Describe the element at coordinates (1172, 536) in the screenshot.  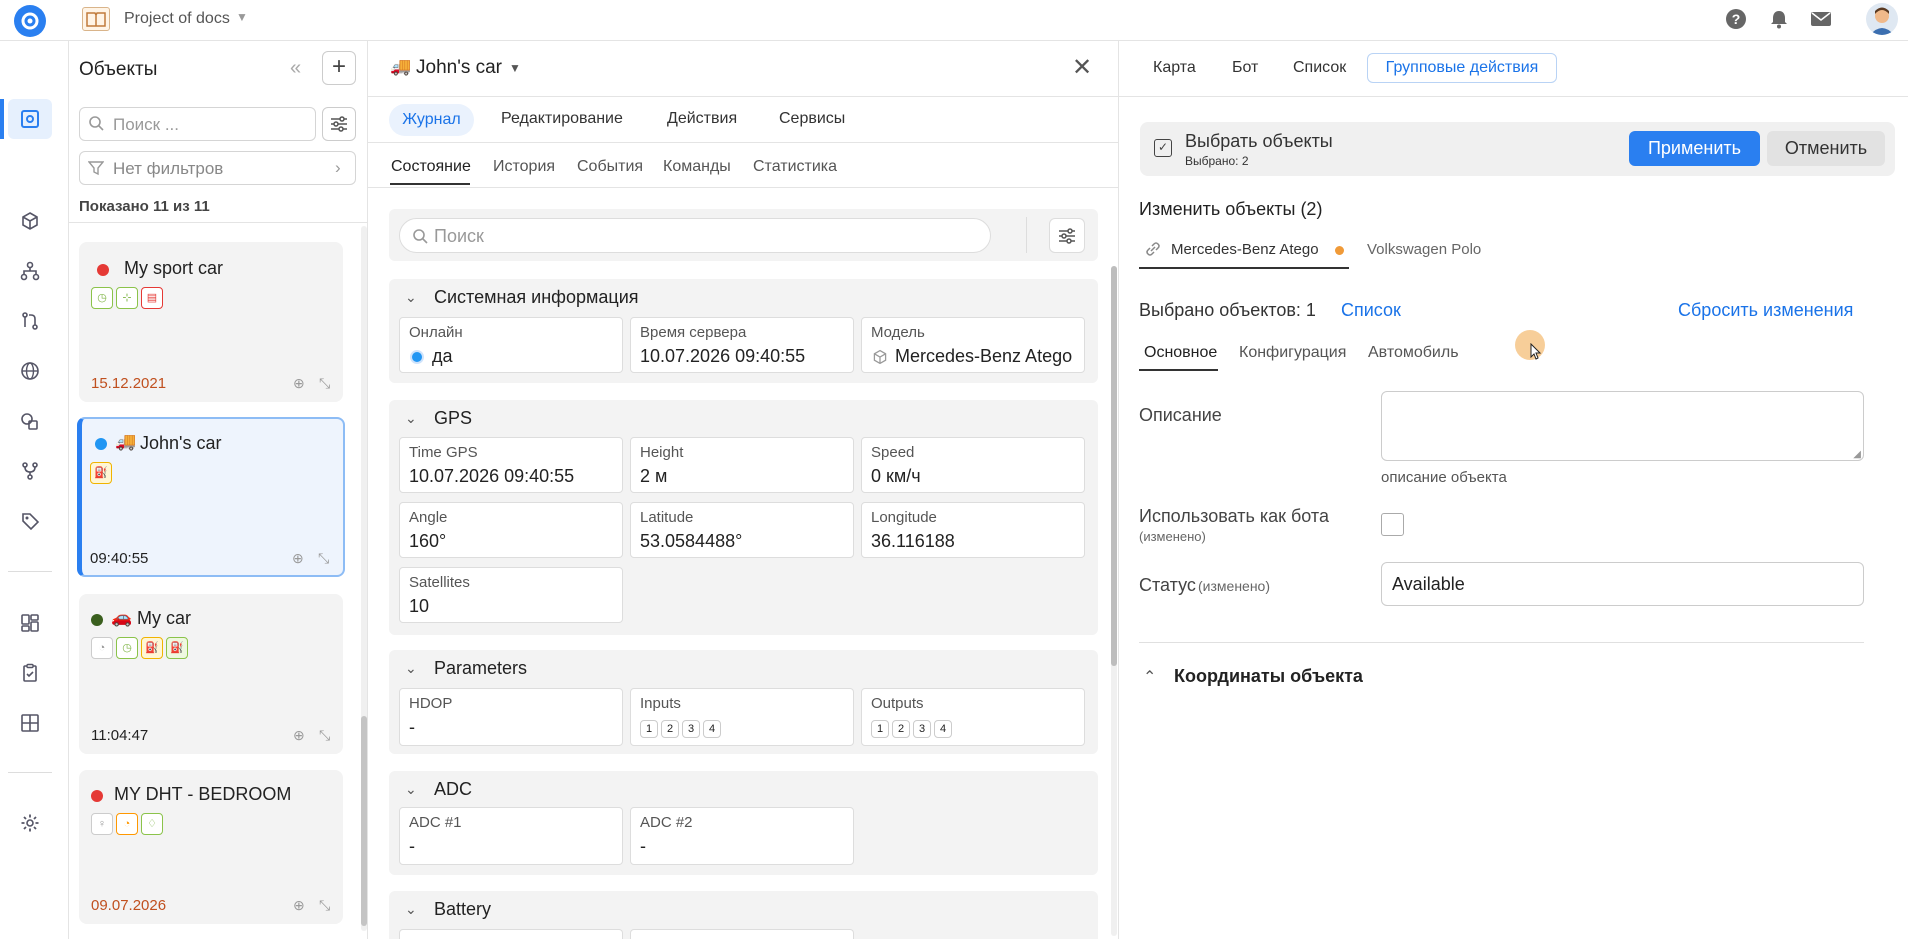
I see `bot-changed-label: (изменено)` at that location.